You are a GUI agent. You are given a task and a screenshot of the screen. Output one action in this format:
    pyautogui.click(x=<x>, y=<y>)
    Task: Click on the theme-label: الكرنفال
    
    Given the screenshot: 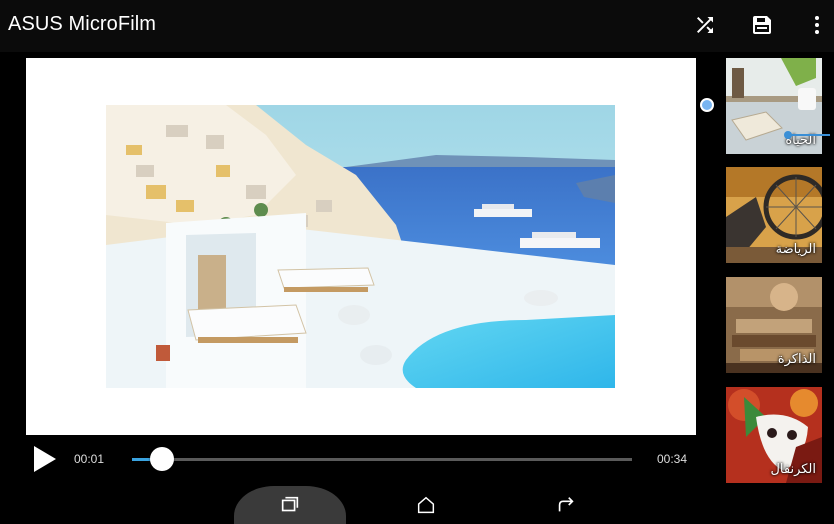 What is the action you would take?
    pyautogui.click(x=793, y=468)
    